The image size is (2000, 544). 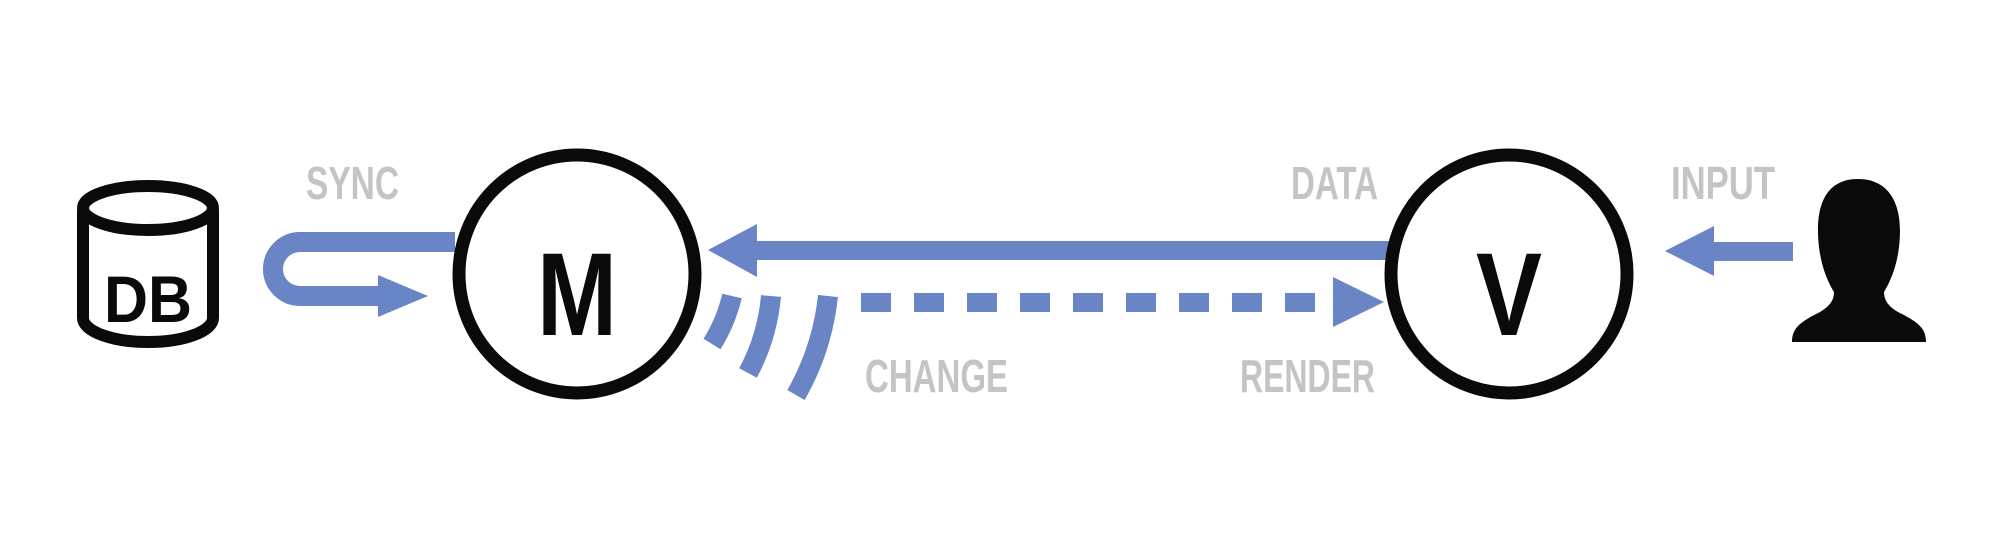 I want to click on input-label: INPUT, so click(x=1723, y=183).